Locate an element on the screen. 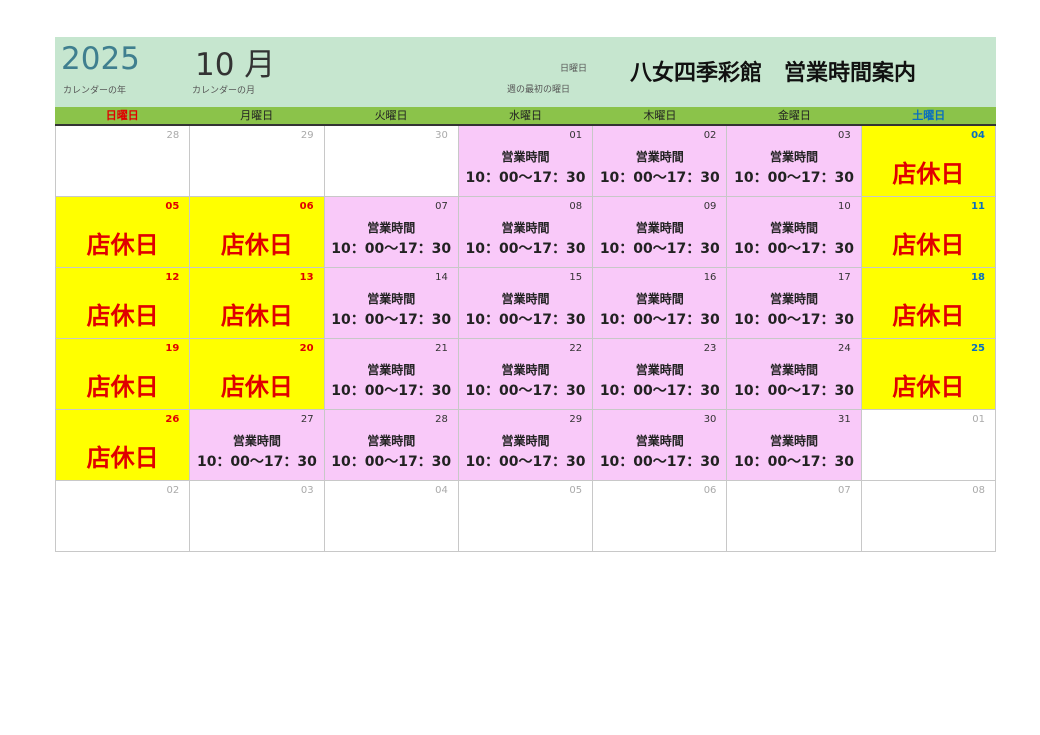  day-cell: 16 営業時間 10：00〜17：30 is located at coordinates (660, 303).